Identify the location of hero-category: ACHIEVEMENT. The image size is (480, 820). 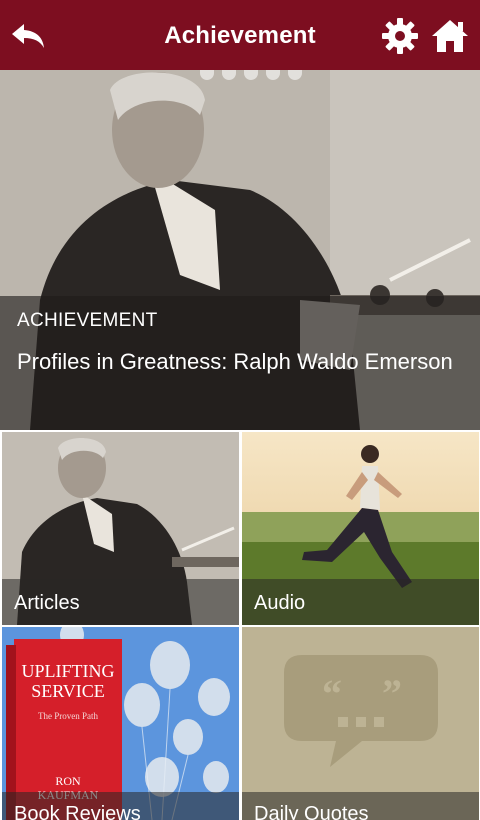
(87, 320).